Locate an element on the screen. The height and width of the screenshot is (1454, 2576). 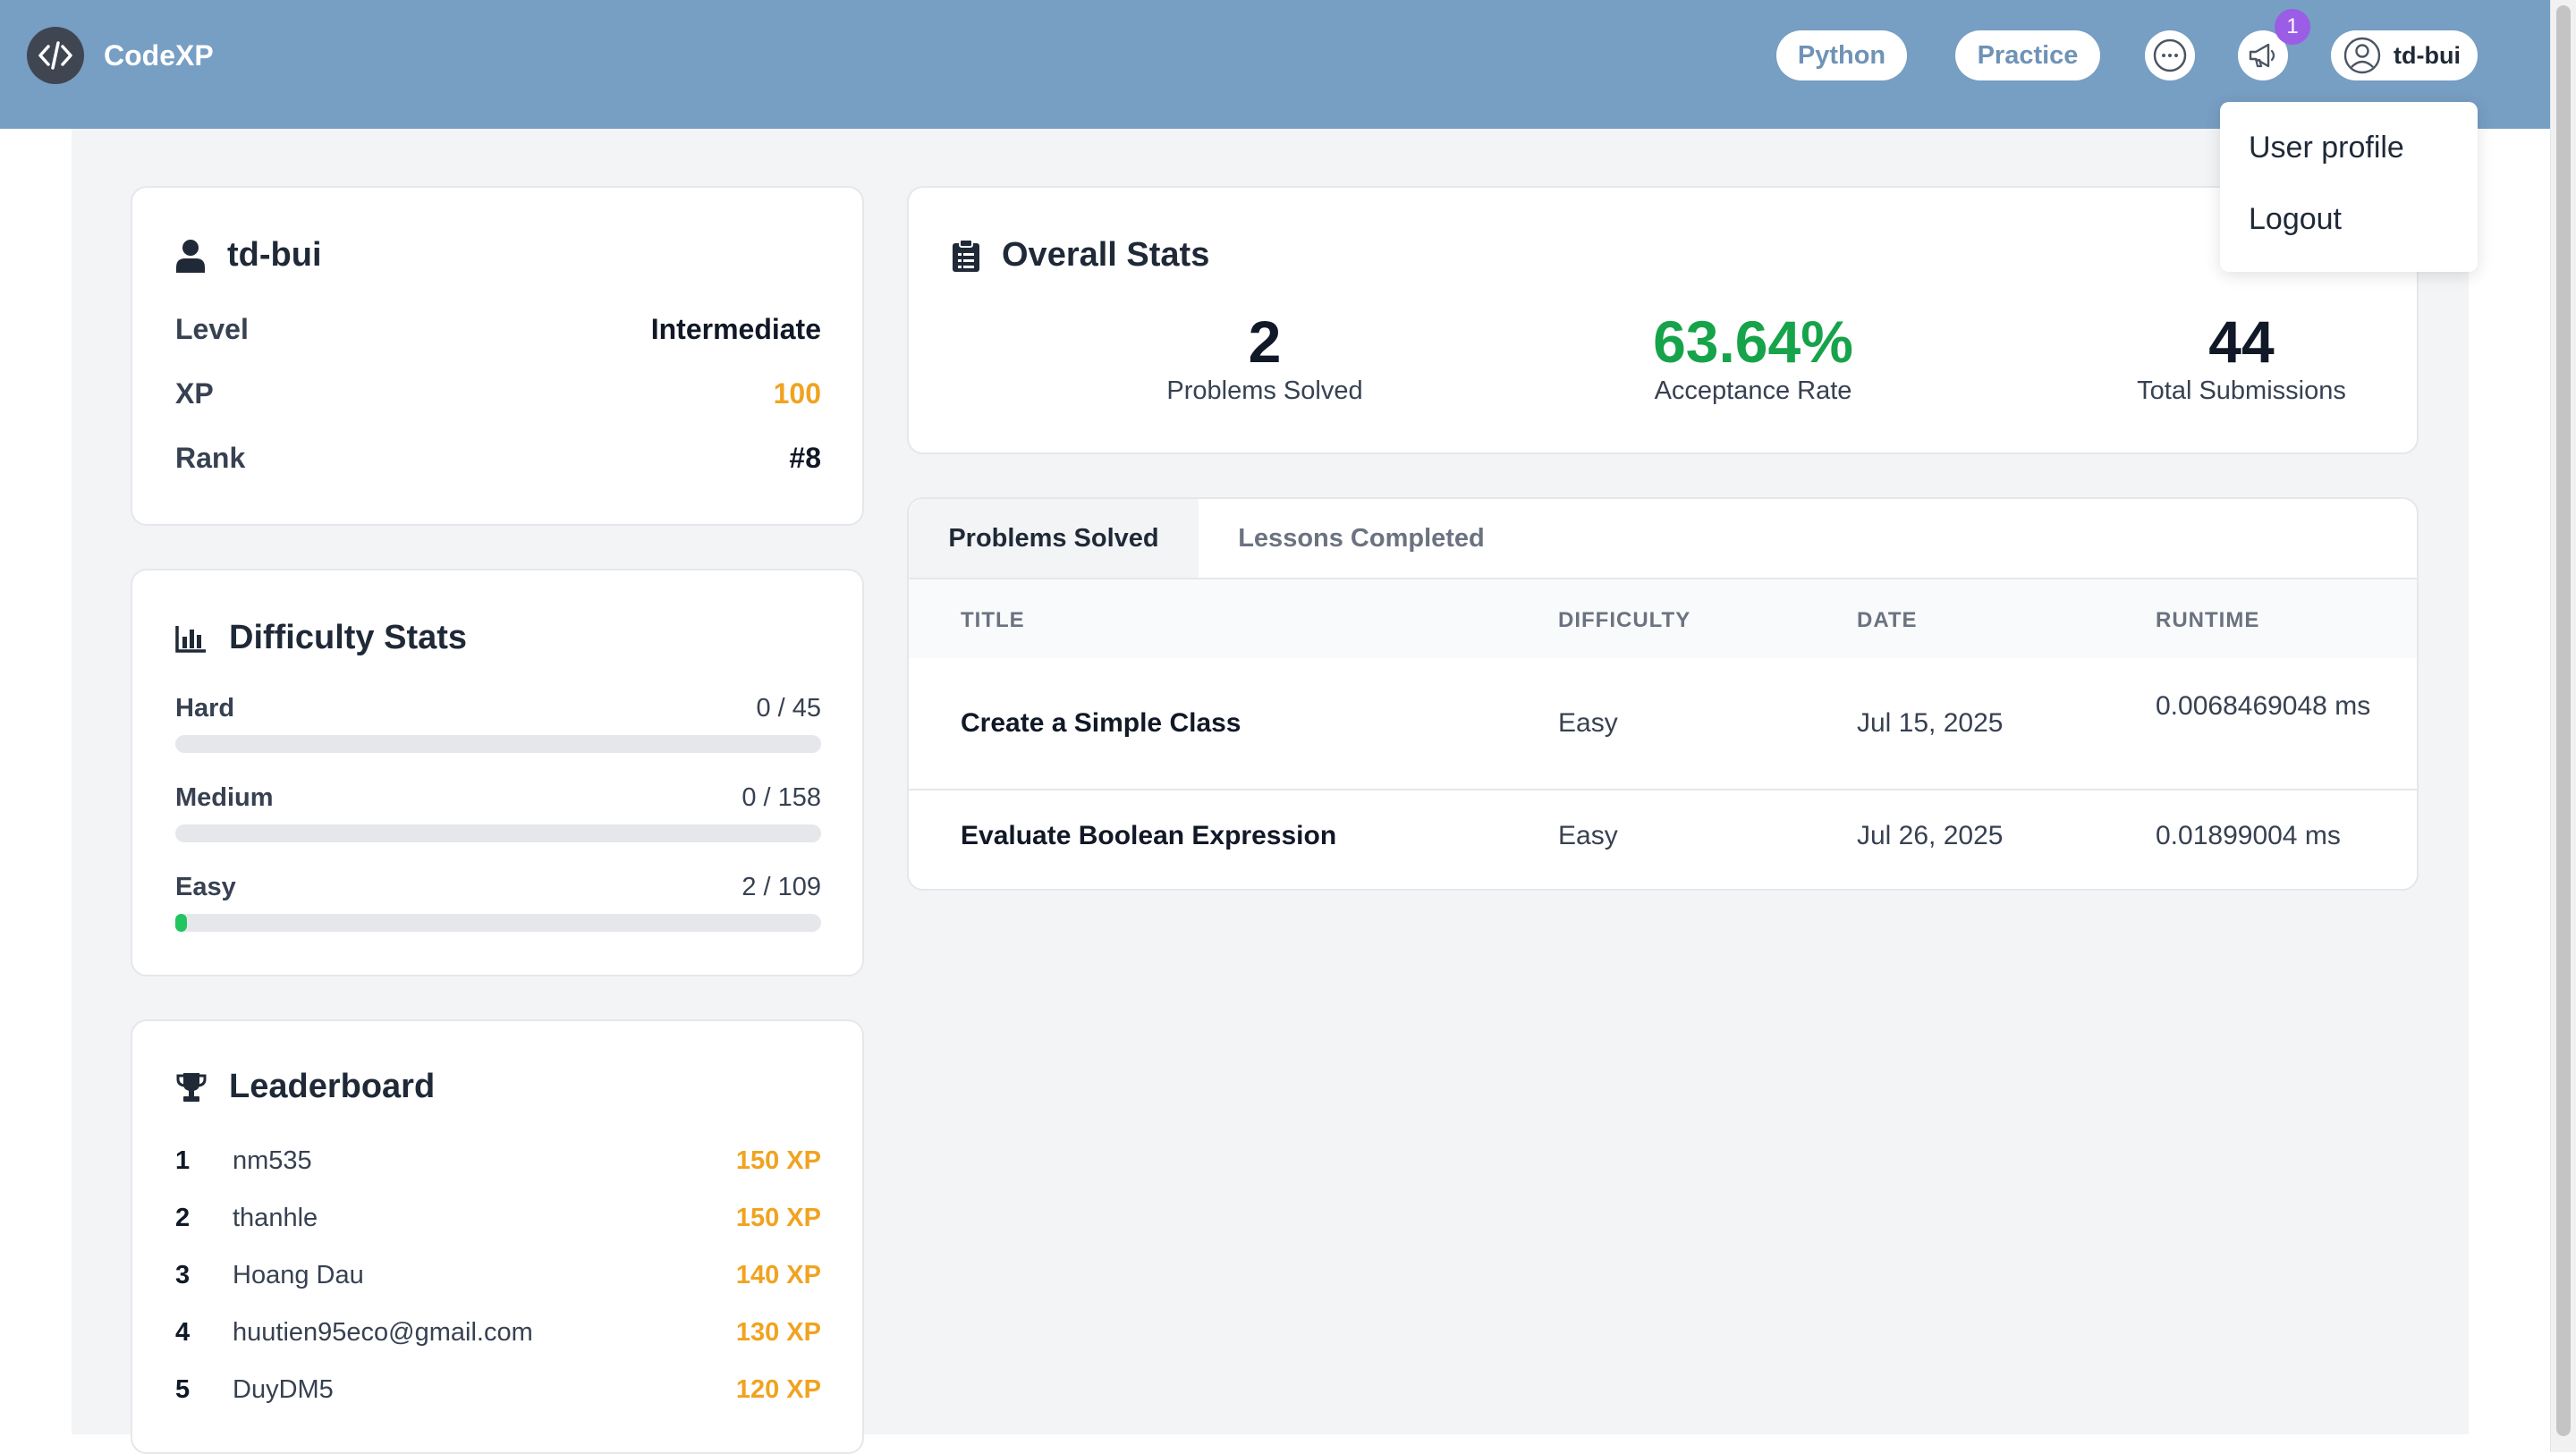
code-icon is located at coordinates (55, 55).